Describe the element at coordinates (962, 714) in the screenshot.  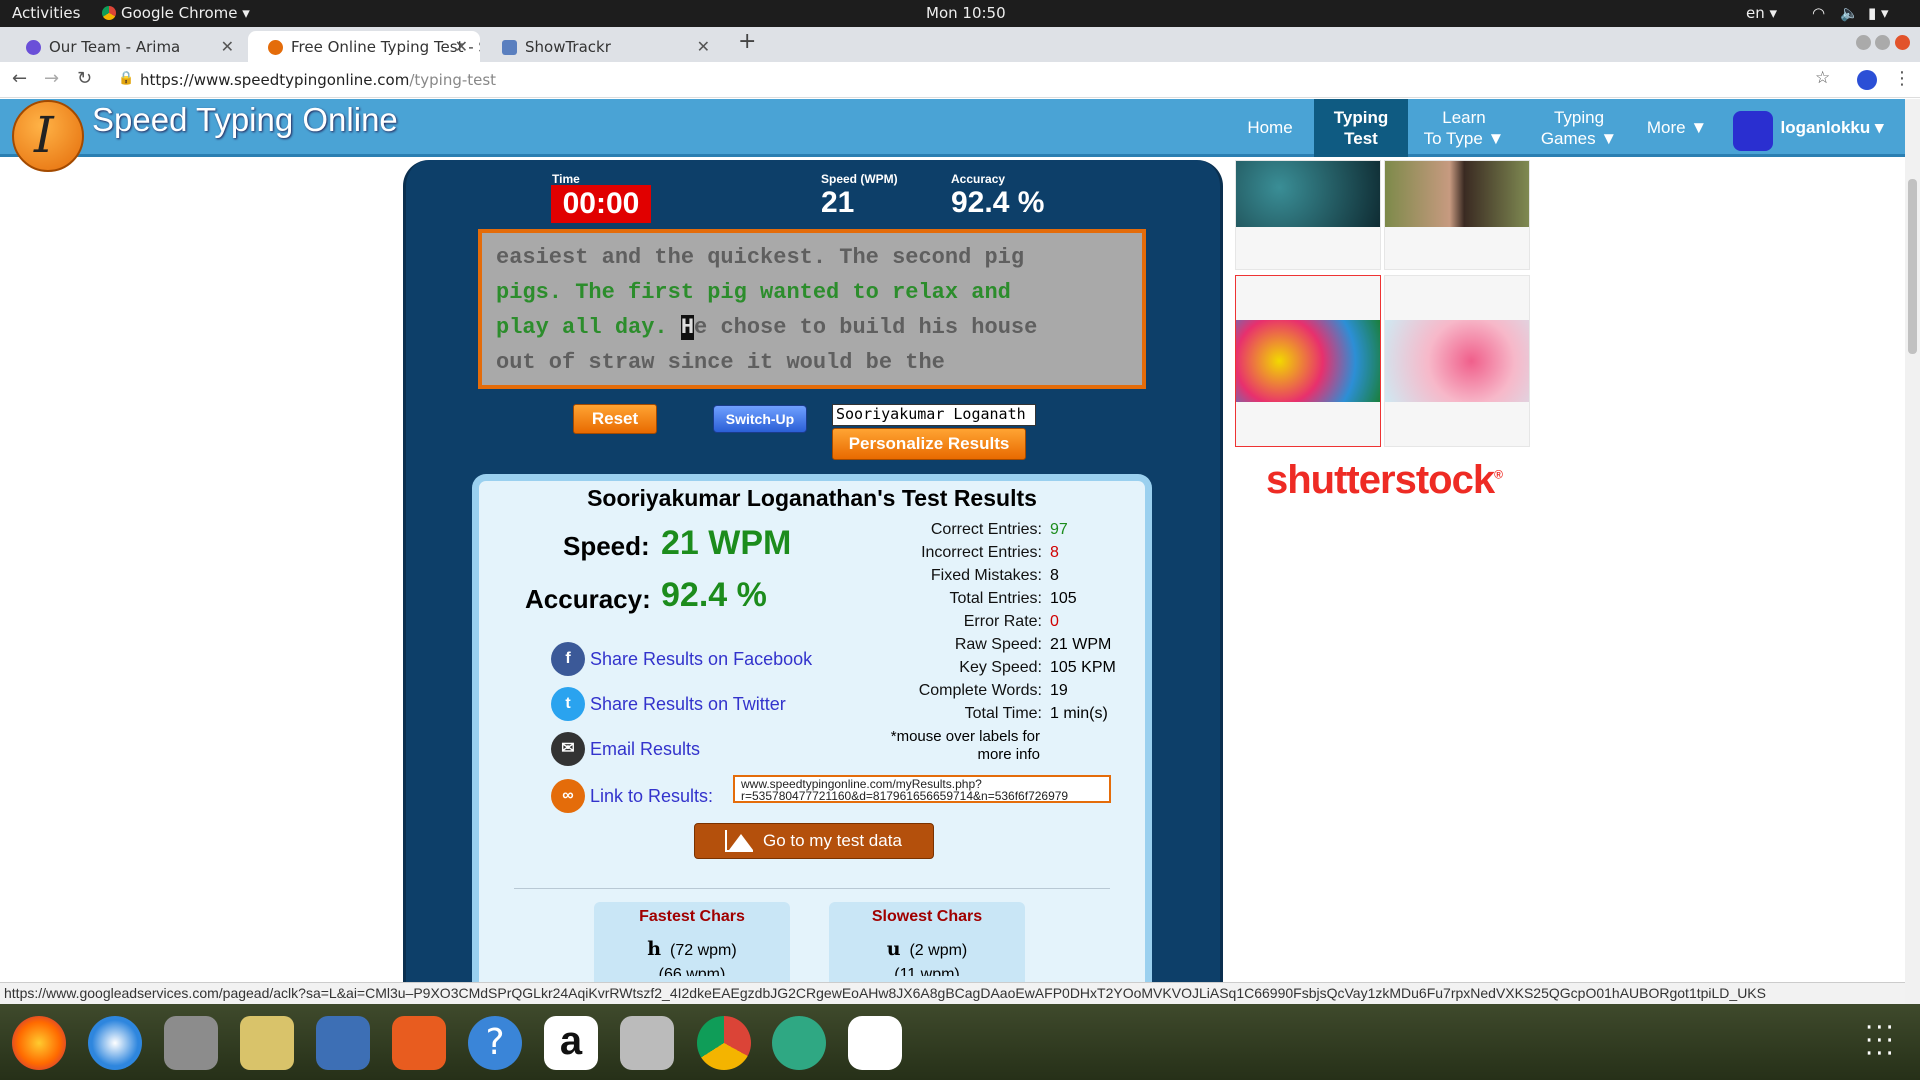
I see `stat-label: Total Time:` at that location.